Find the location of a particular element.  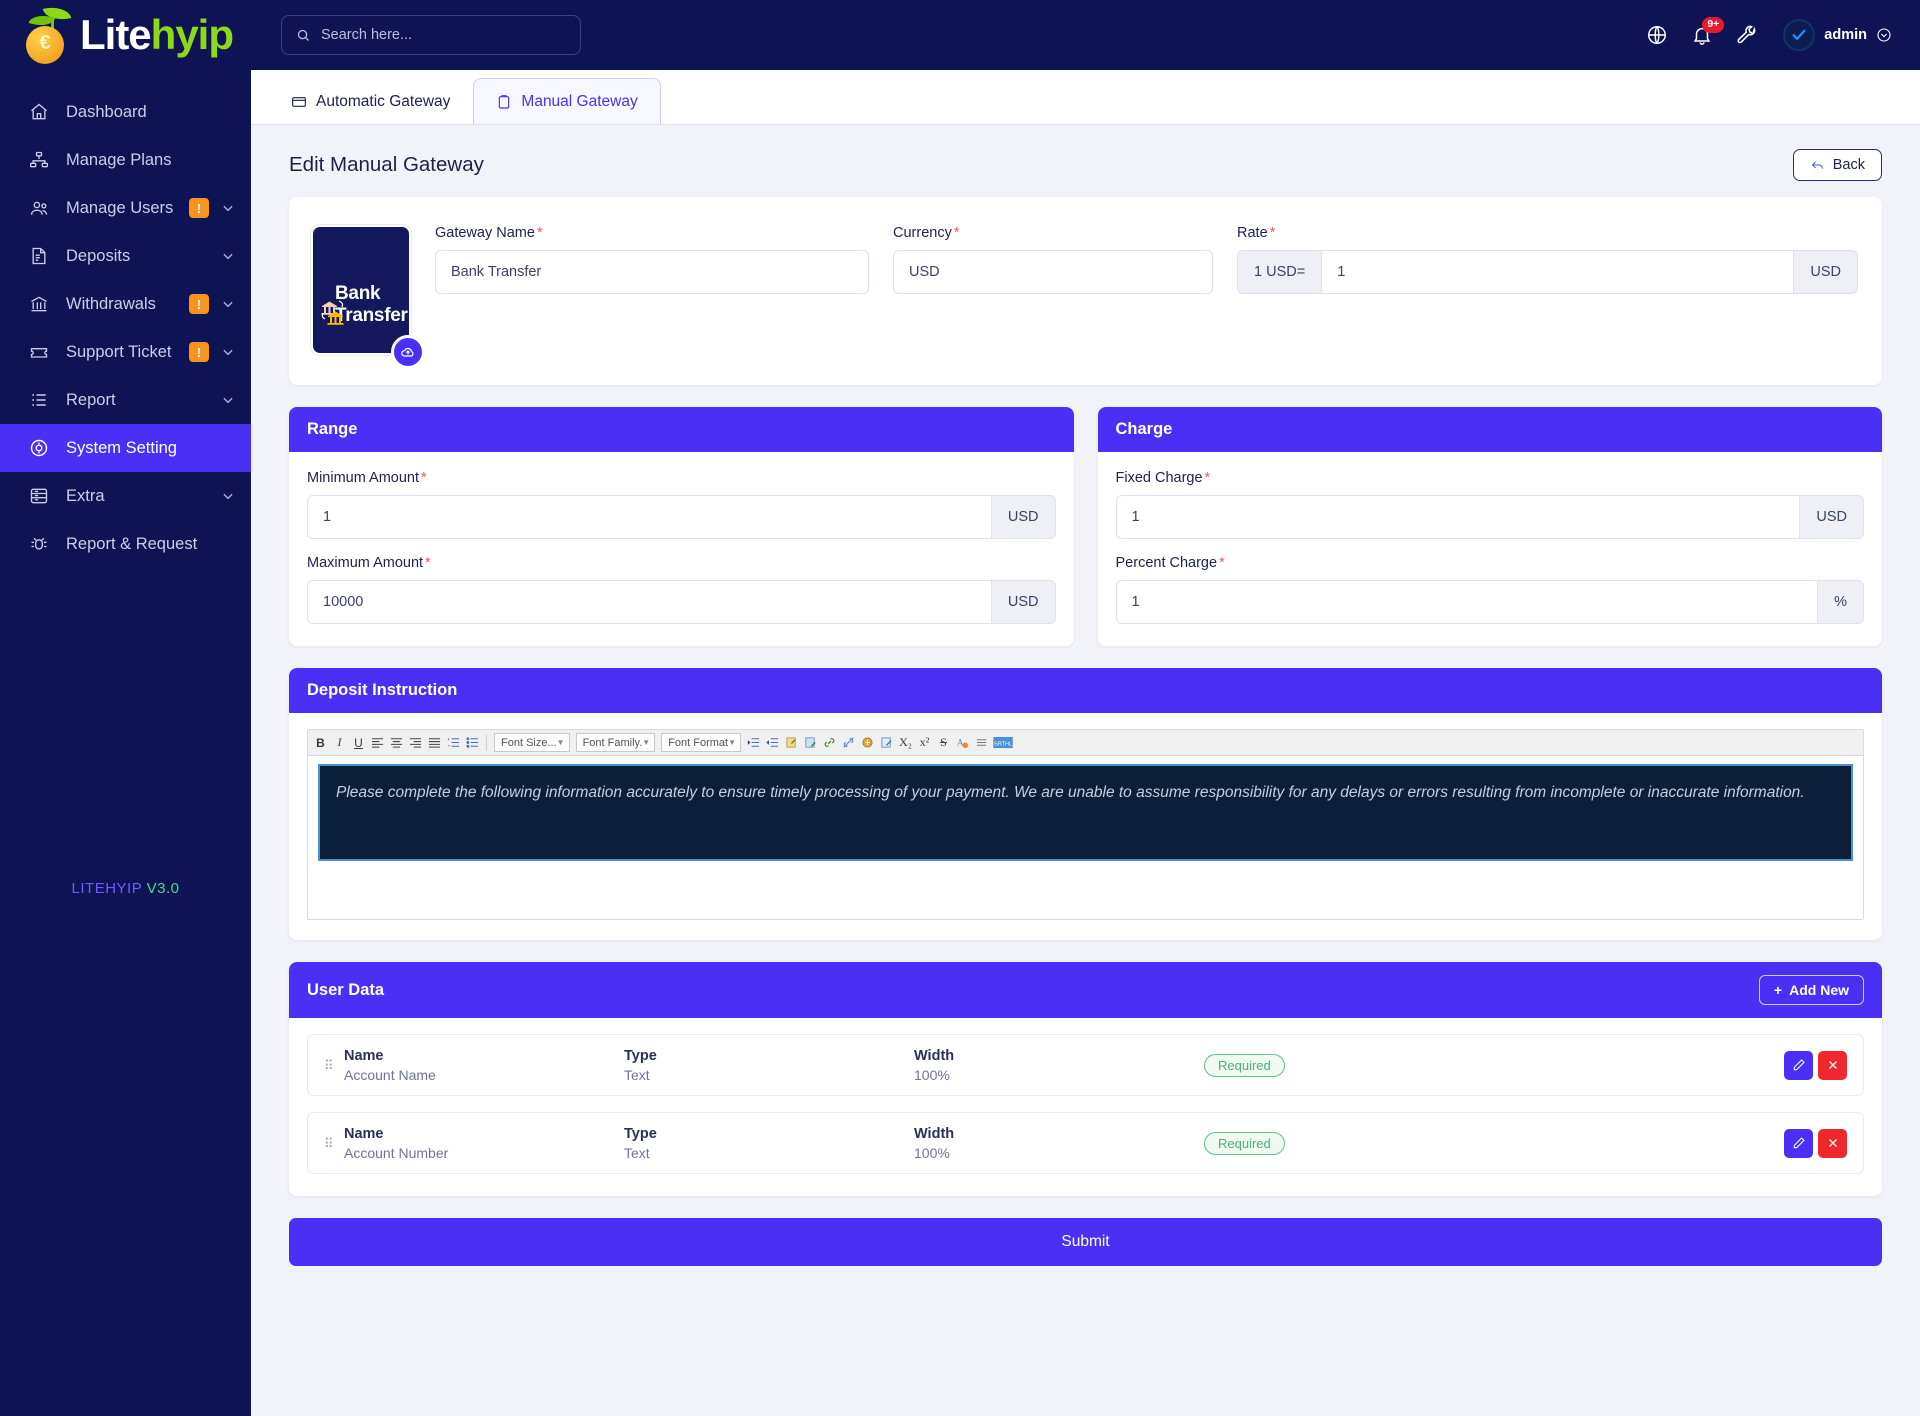

maximum-amount-label: Maximum Amount * is located at coordinates (681, 563).